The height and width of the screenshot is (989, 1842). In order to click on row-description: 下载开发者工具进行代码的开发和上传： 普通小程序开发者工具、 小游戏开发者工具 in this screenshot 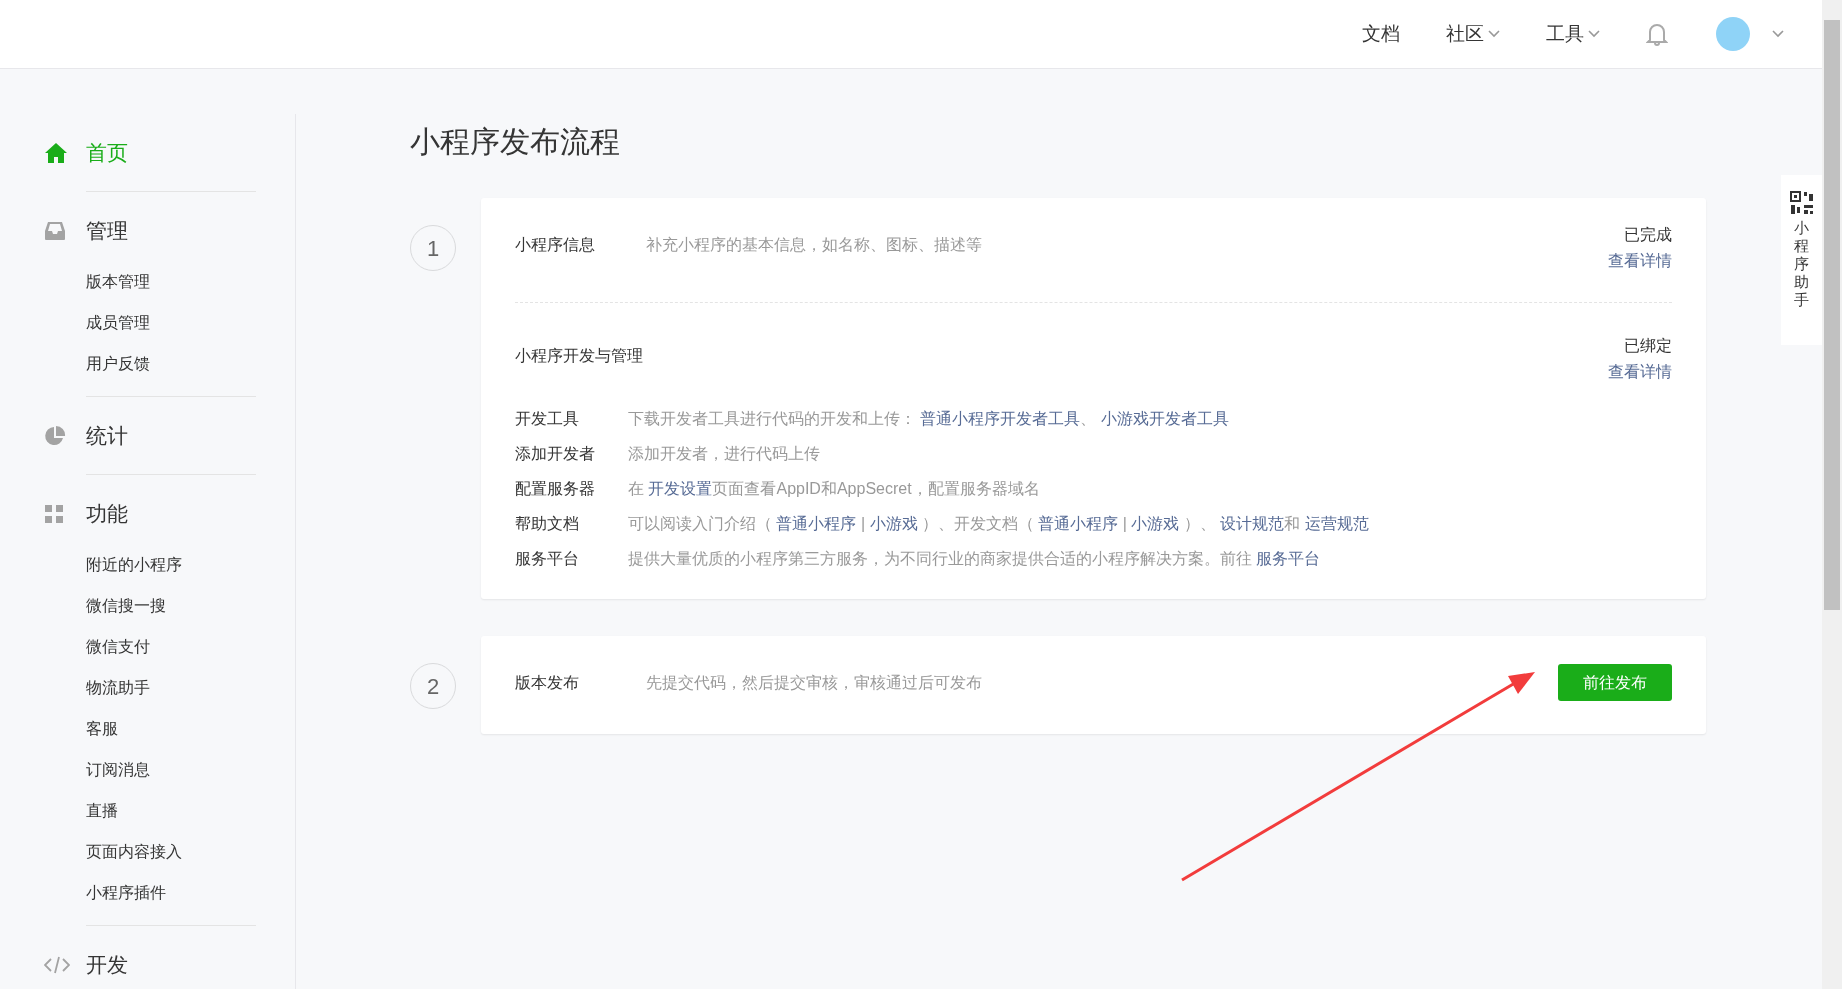, I will do `click(928, 419)`.